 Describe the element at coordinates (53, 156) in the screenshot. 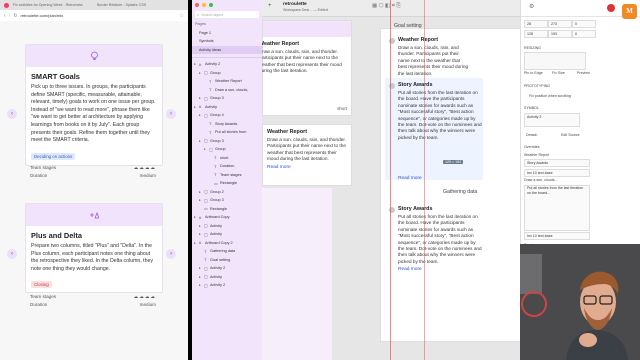

I see `phase-badge: Deciding on actions` at that location.